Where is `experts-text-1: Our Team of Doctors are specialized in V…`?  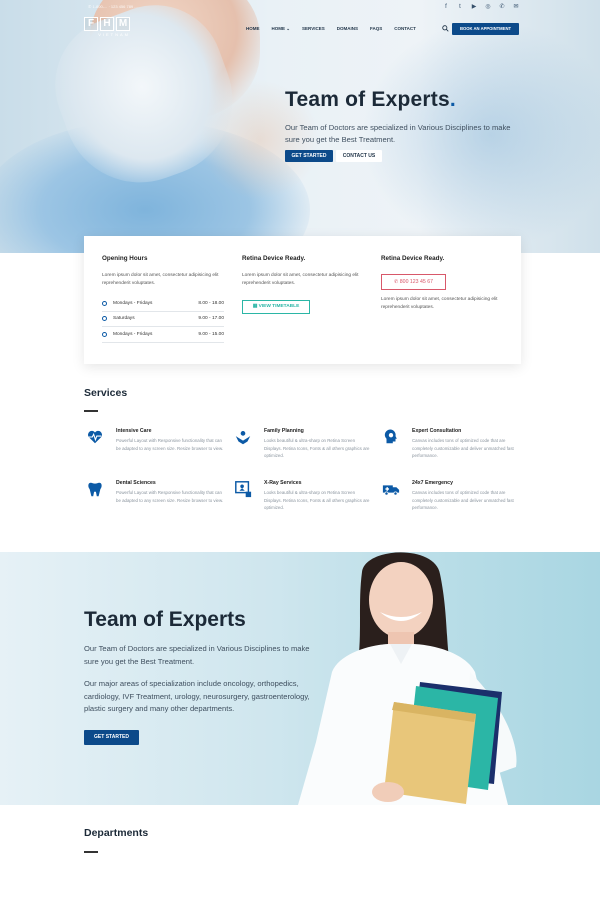
experts-text-1: Our Team of Doctors are specialized in V… is located at coordinates (197, 655).